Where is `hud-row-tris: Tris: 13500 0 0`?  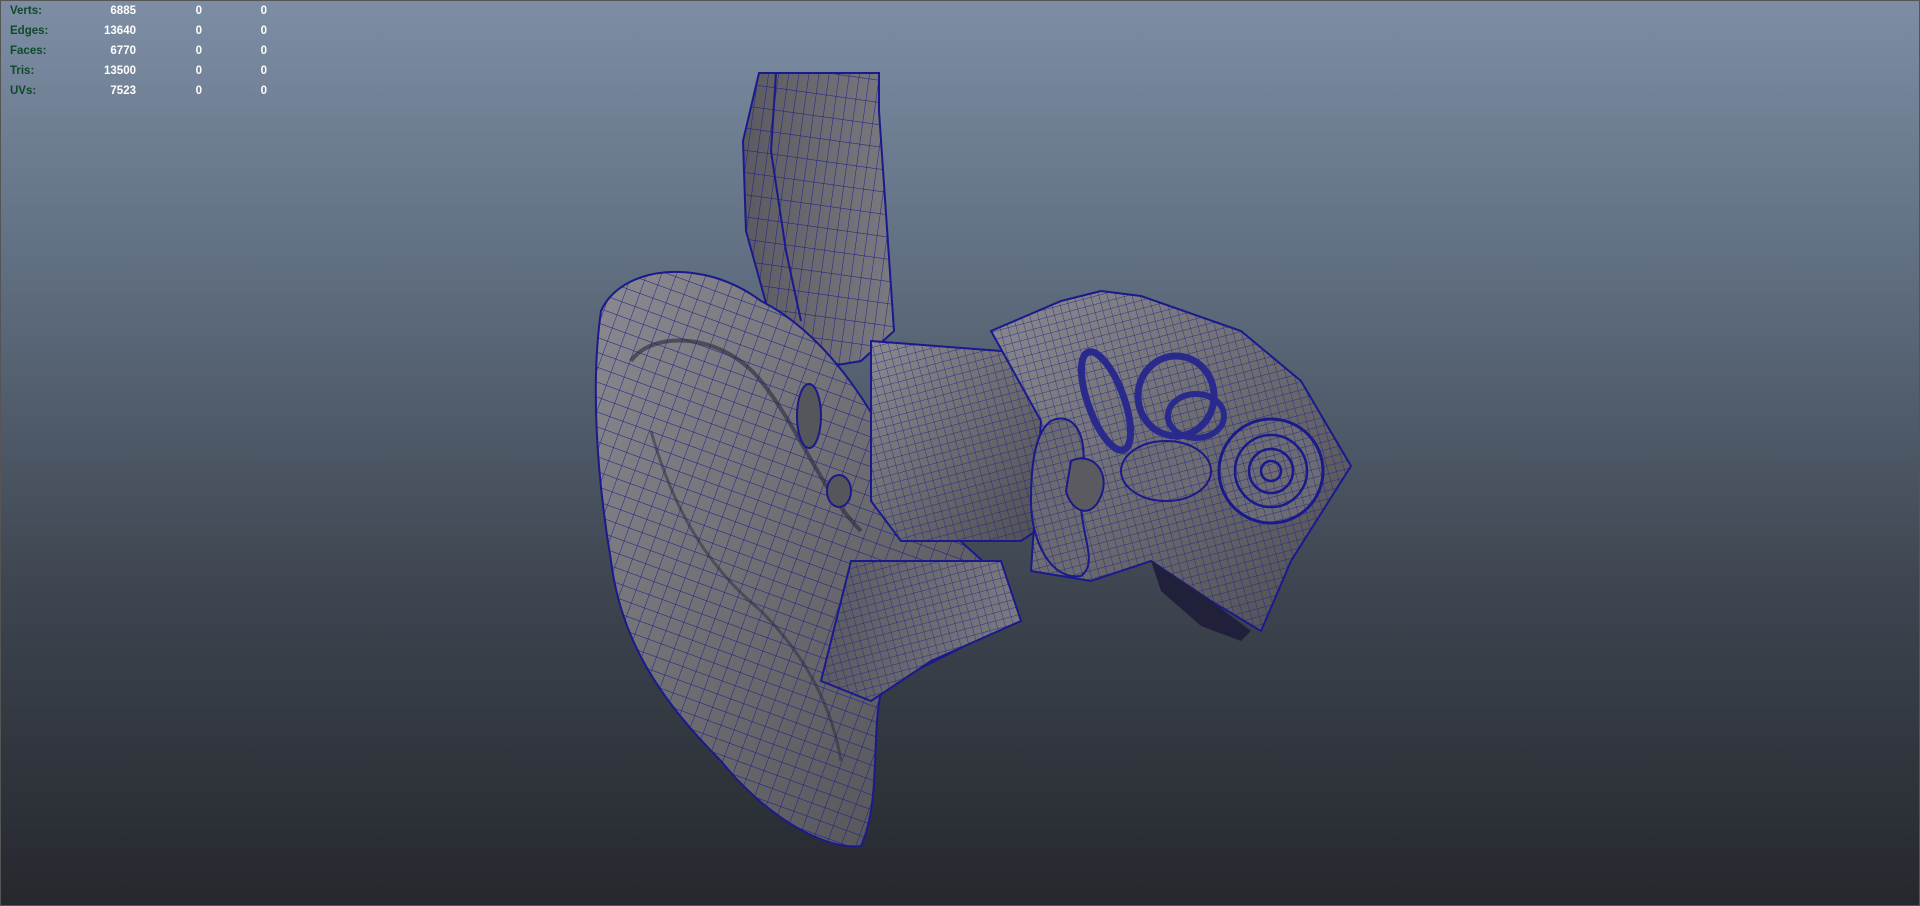 hud-row-tris: Tris: 13500 0 0 is located at coordinates (140, 71).